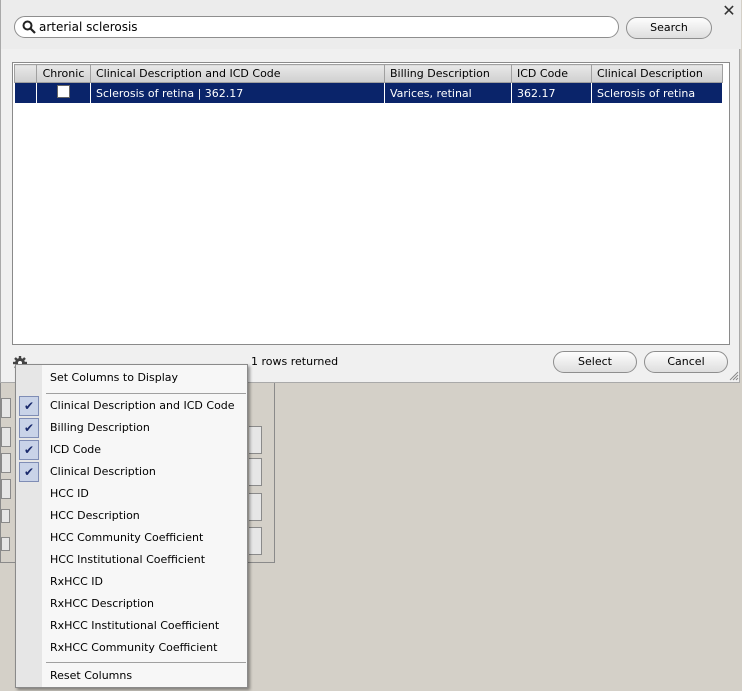 The width and height of the screenshot is (742, 691). I want to click on menu-item-column: RxHCC Community Coefficient, so click(131, 648).